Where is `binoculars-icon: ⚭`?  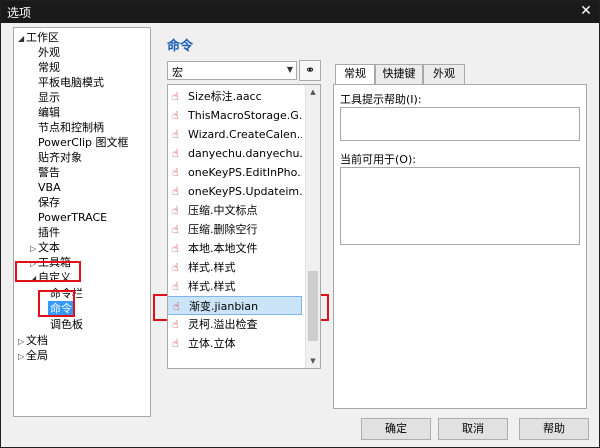 binoculars-icon: ⚭ is located at coordinates (310, 70).